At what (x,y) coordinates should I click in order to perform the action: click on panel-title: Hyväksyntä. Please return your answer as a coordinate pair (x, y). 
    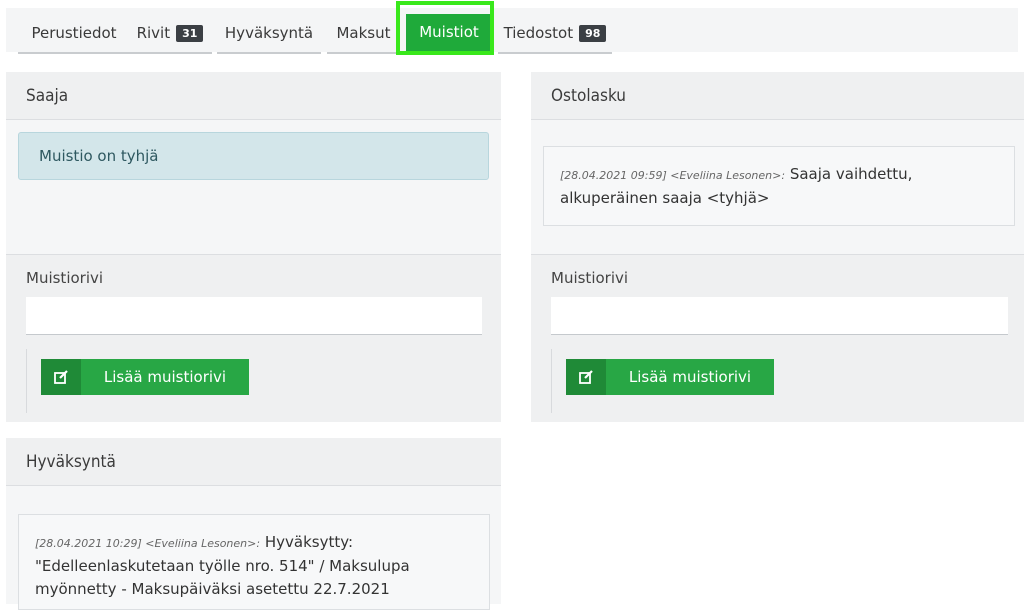
    Looking at the image, I should click on (253, 462).